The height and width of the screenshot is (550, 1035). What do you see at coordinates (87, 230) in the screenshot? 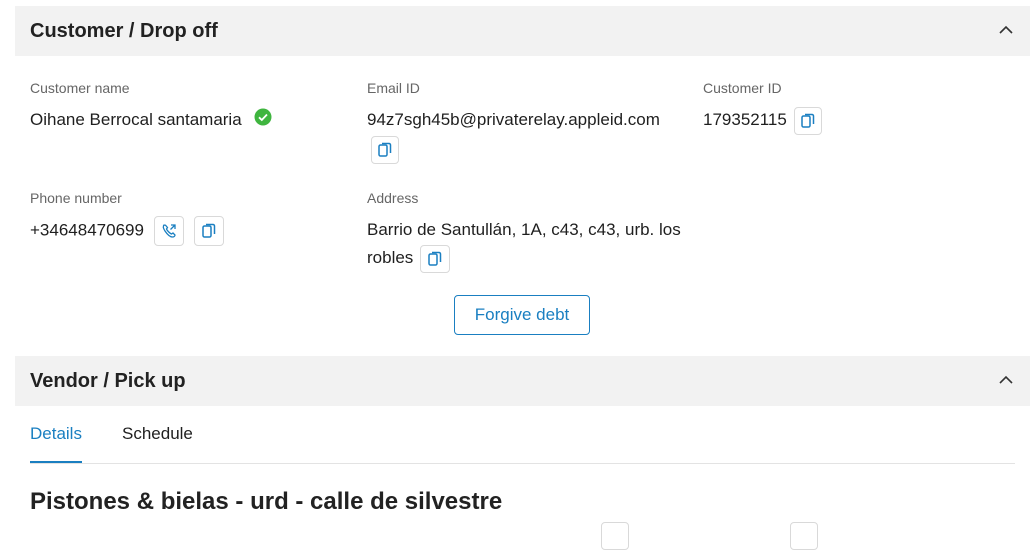
I see `phone-value: +34648470699` at bounding box center [87, 230].